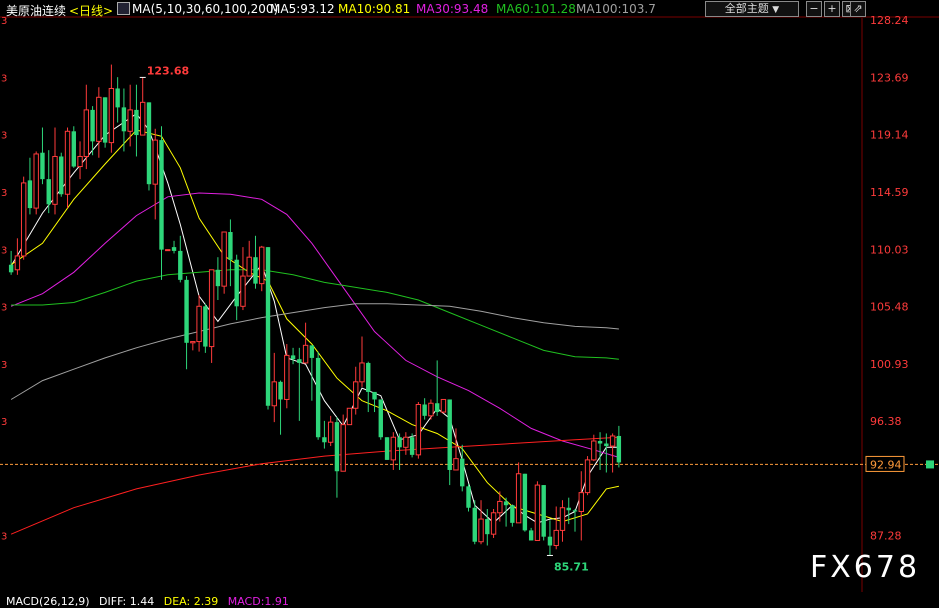 The image size is (939, 608). I want to click on y-tick-label: 105.48, so click(889, 307).